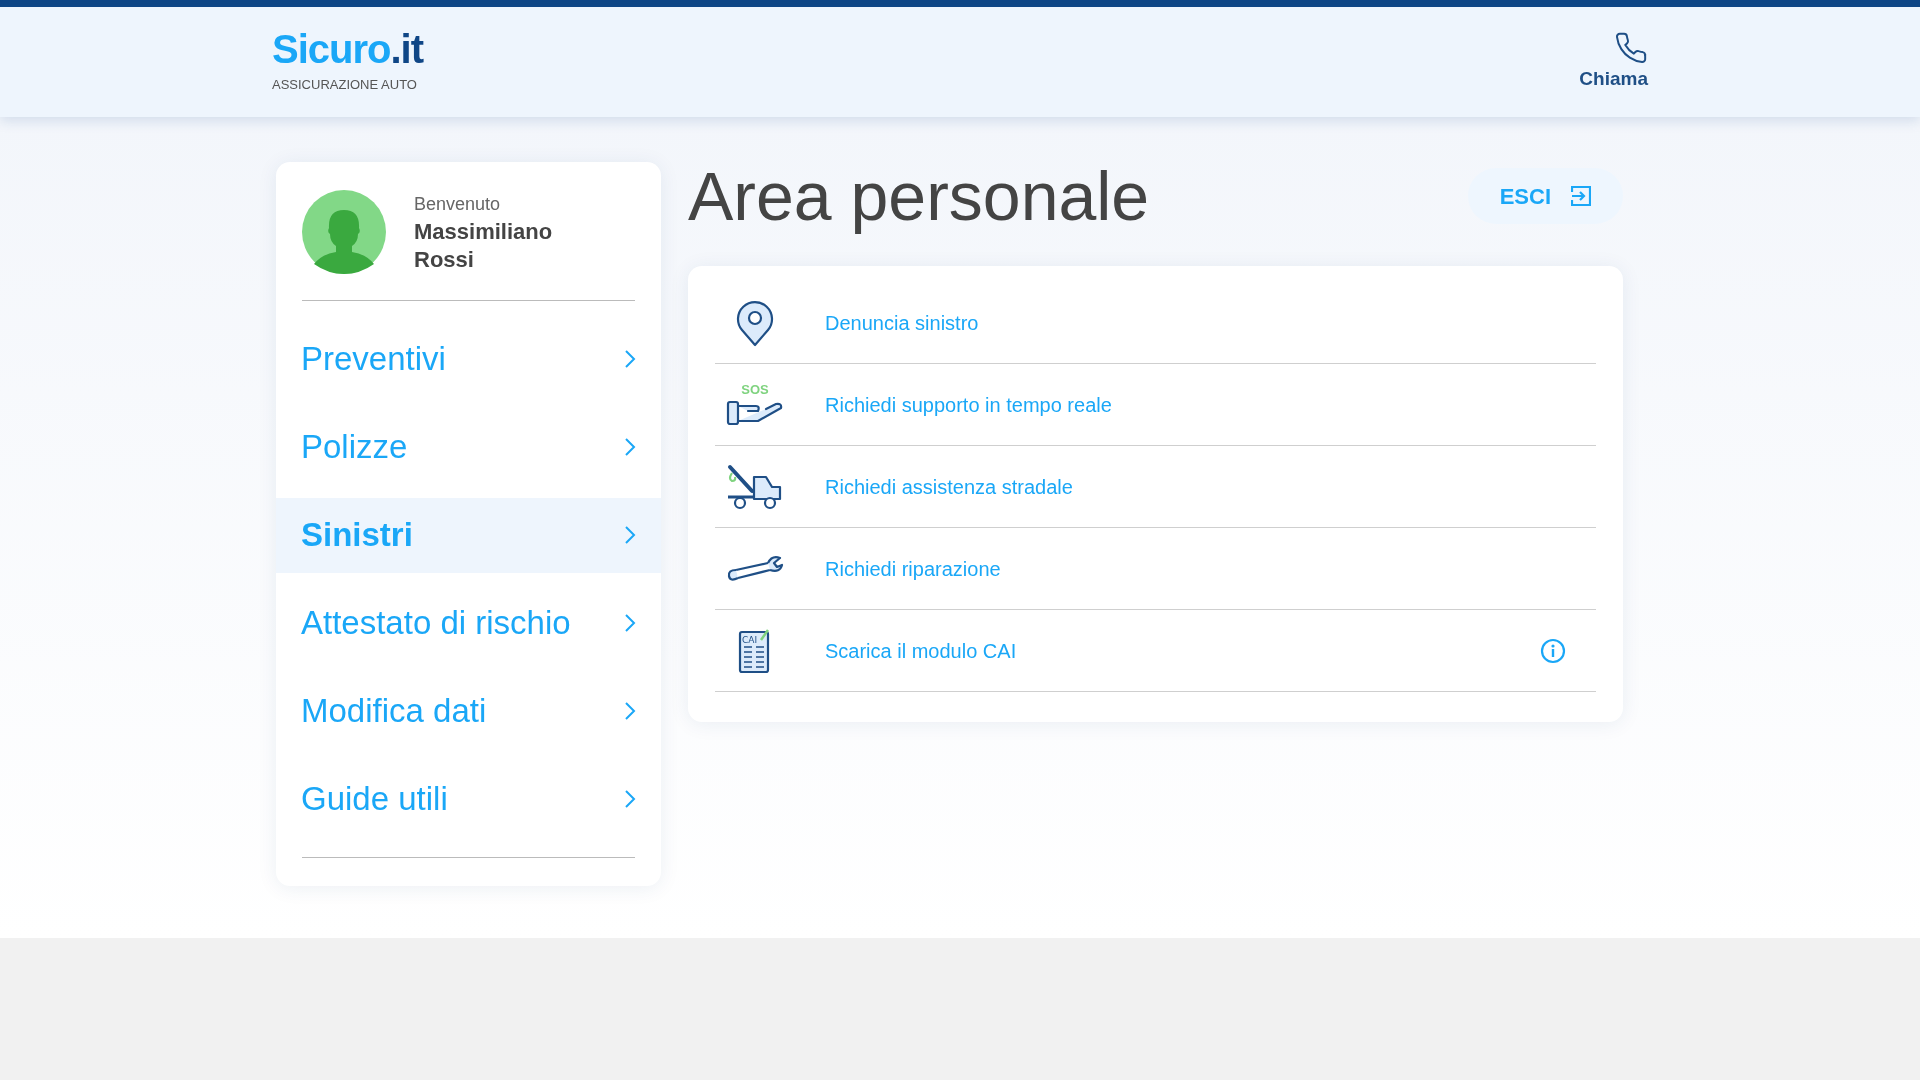 This screenshot has width=1920, height=1080. What do you see at coordinates (1155, 405) in the screenshot?
I see `action-row: SOS Richiedi supporto in tempo reale` at bounding box center [1155, 405].